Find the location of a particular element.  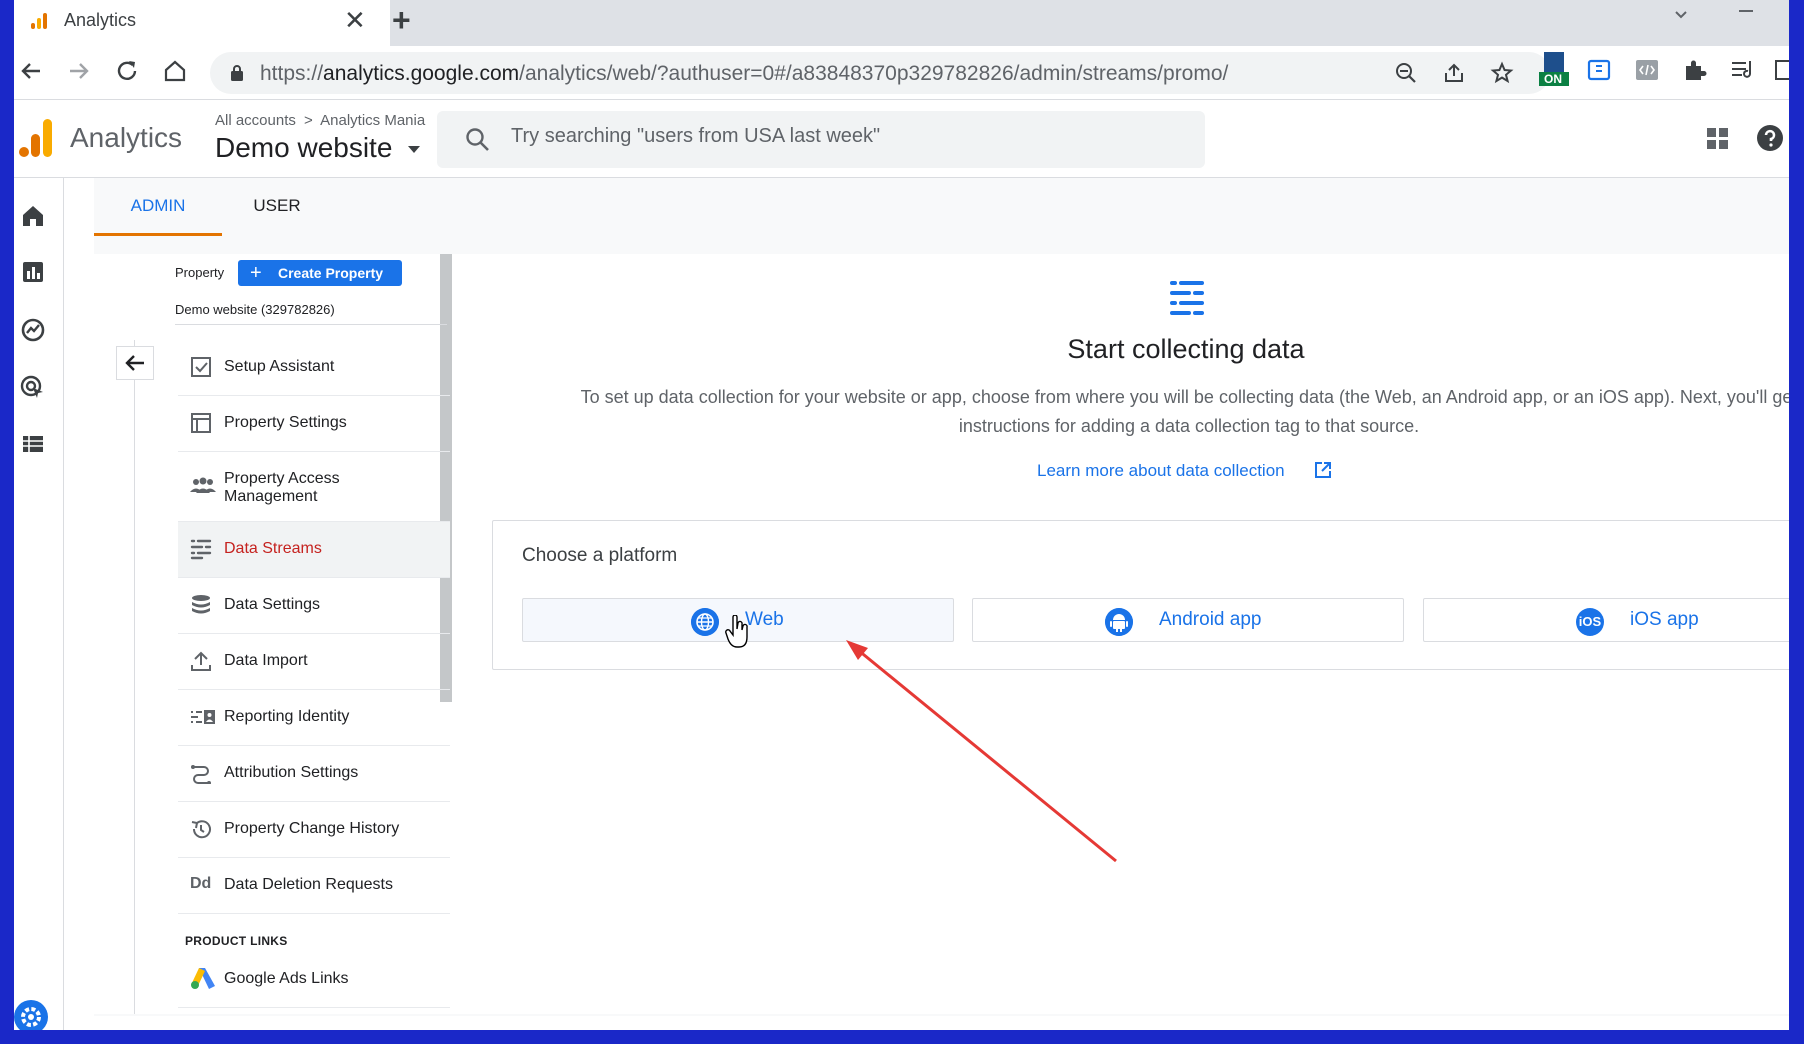

tab-user: USER is located at coordinates (277, 207).